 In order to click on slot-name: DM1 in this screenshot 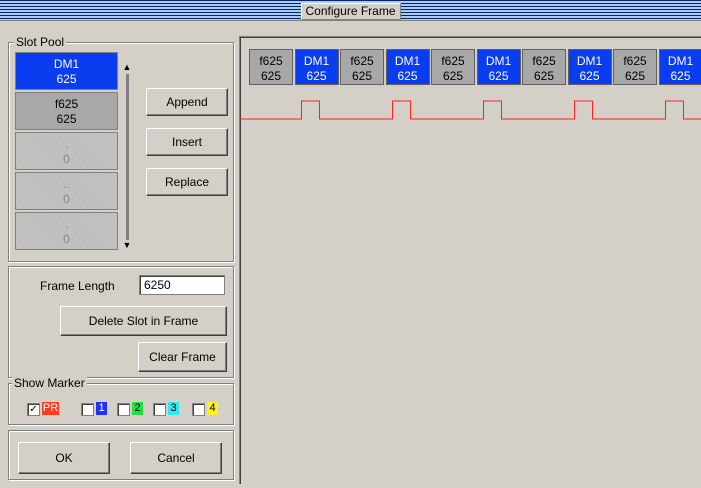, I will do `click(66, 64)`.